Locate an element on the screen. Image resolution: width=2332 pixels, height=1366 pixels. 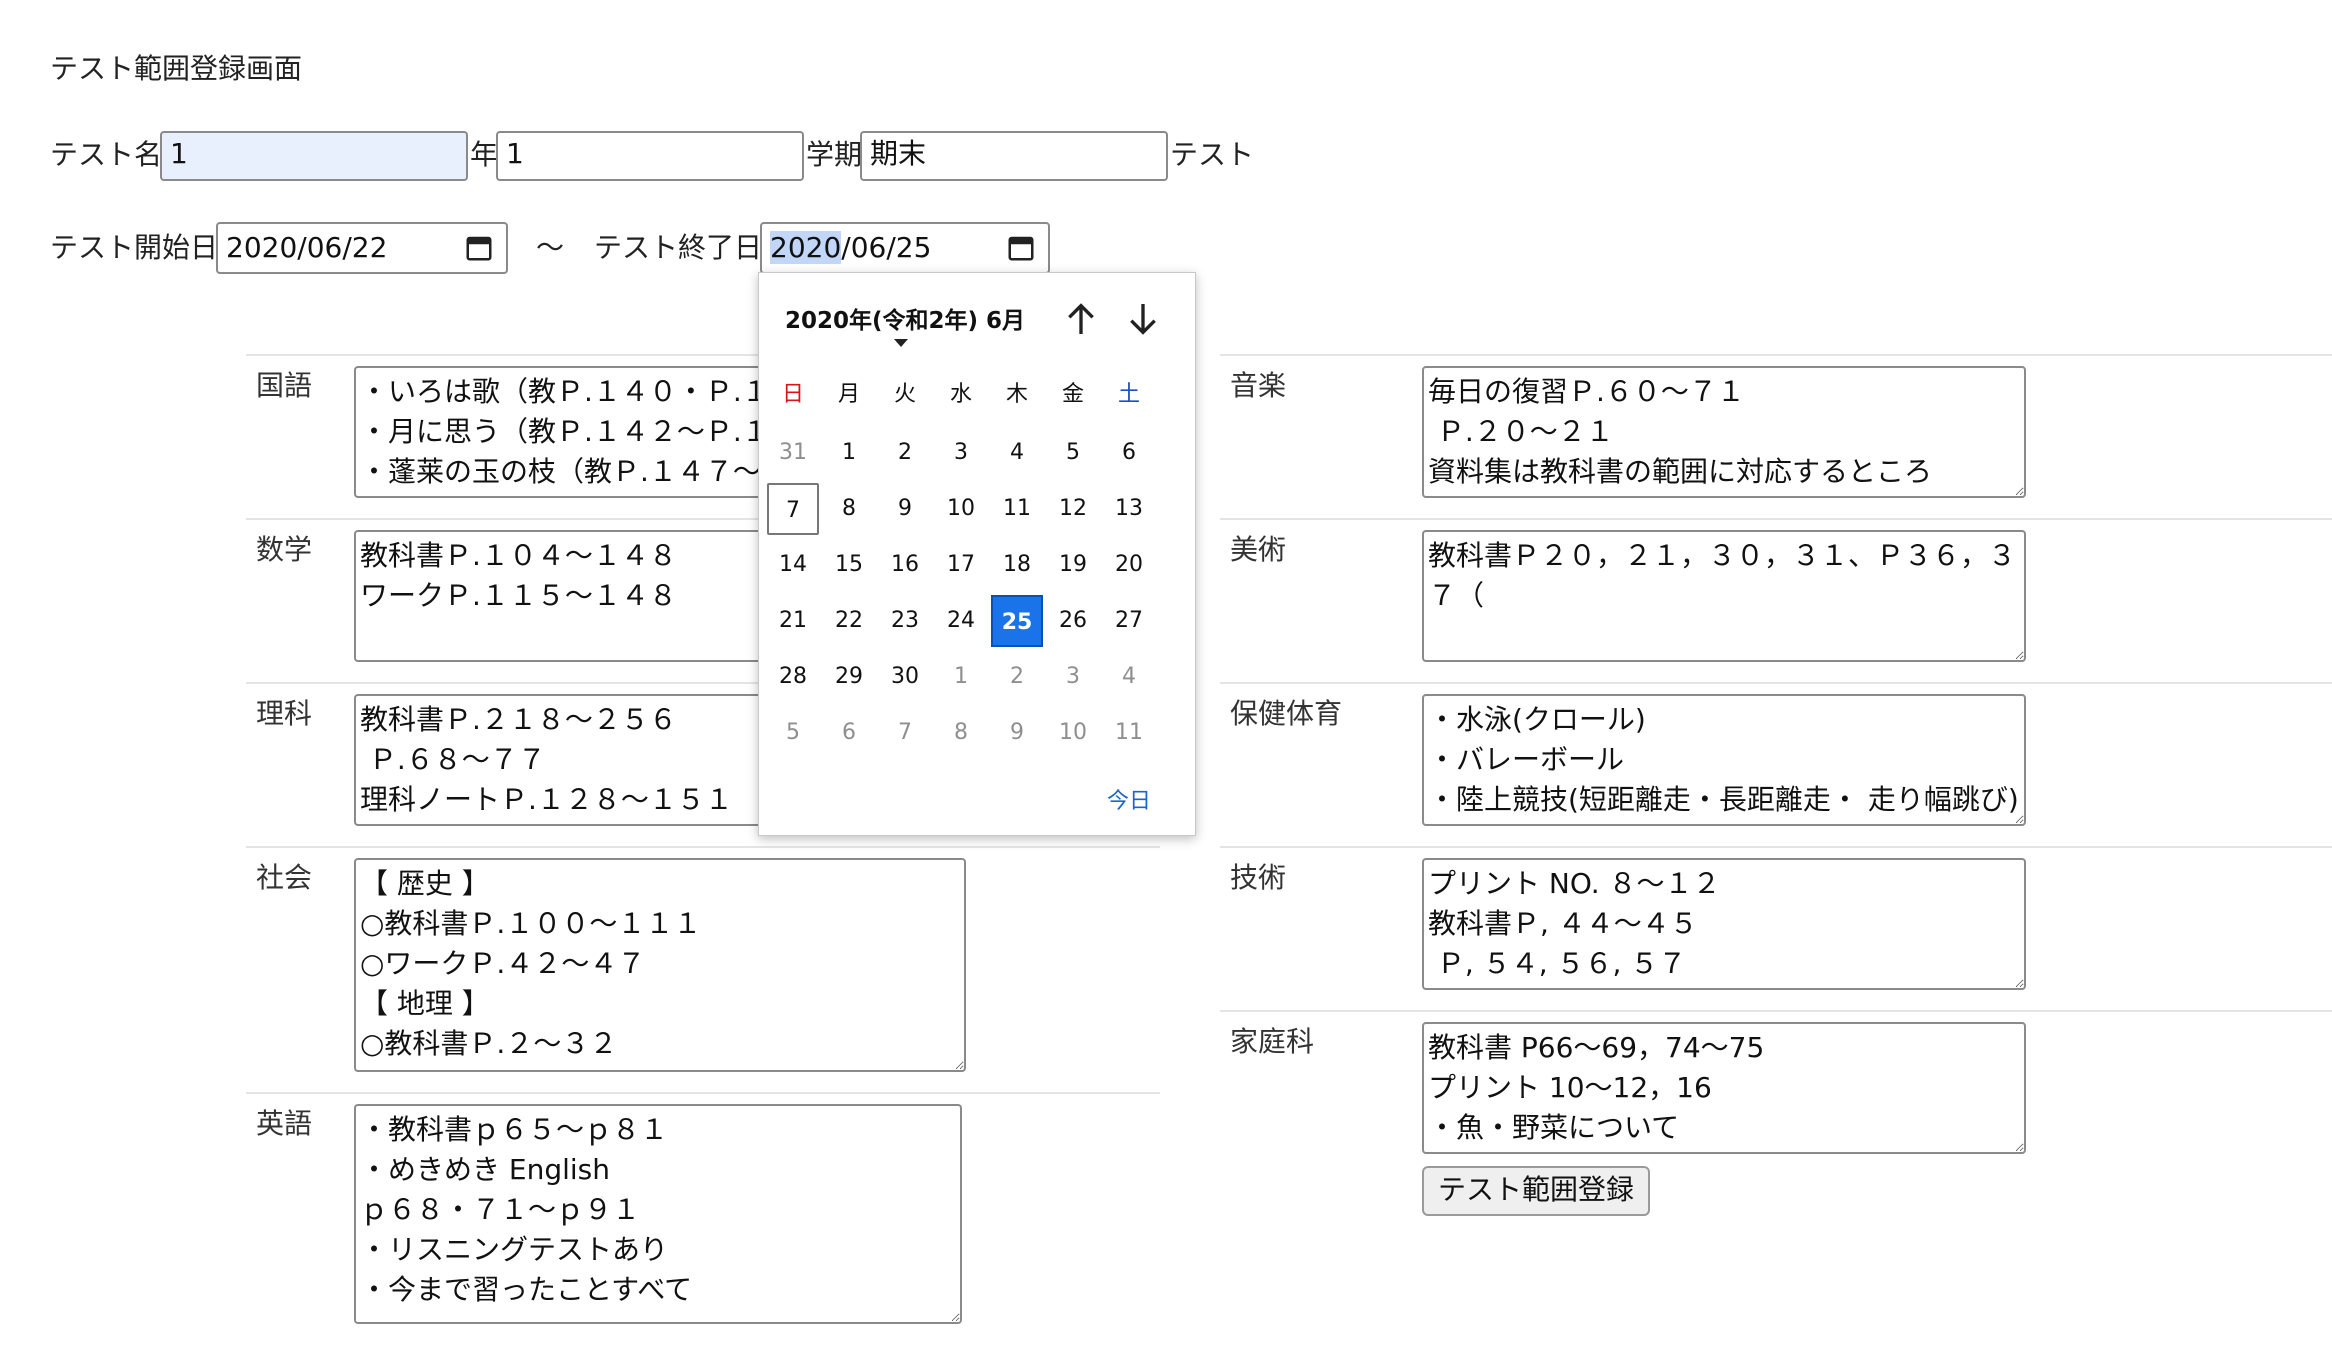
year-label: 年 is located at coordinates (484, 154).